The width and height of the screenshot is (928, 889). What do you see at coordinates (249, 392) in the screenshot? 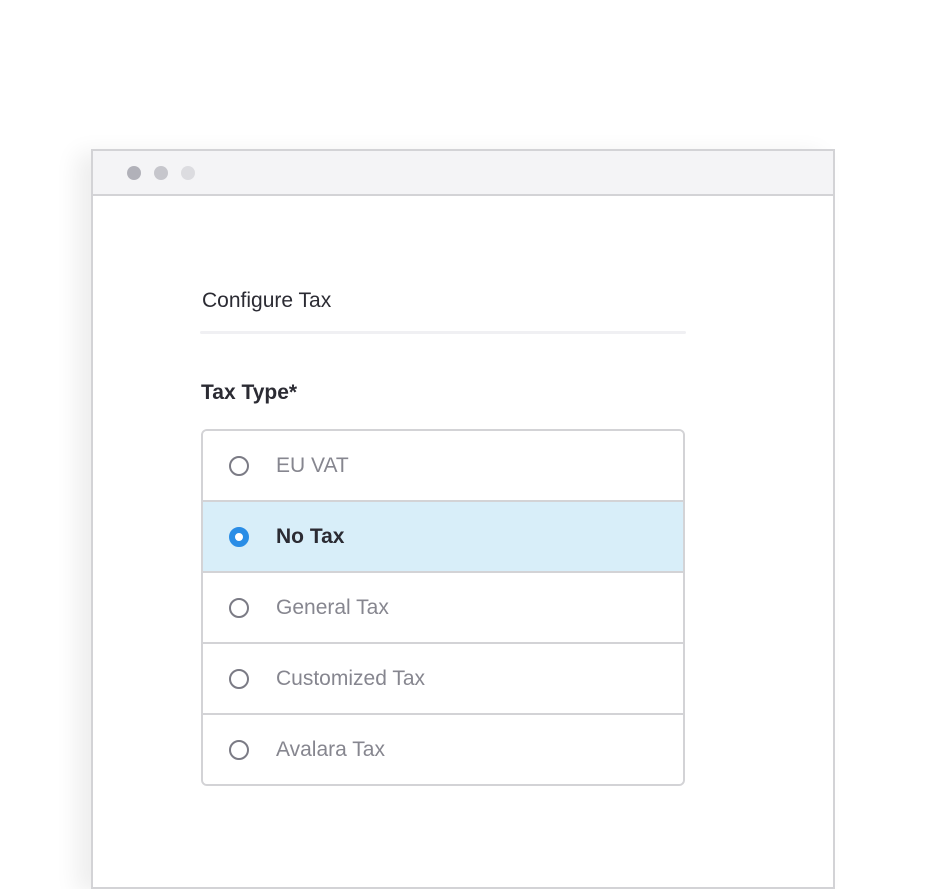
I see `tax-type-label: Tax Type*` at bounding box center [249, 392].